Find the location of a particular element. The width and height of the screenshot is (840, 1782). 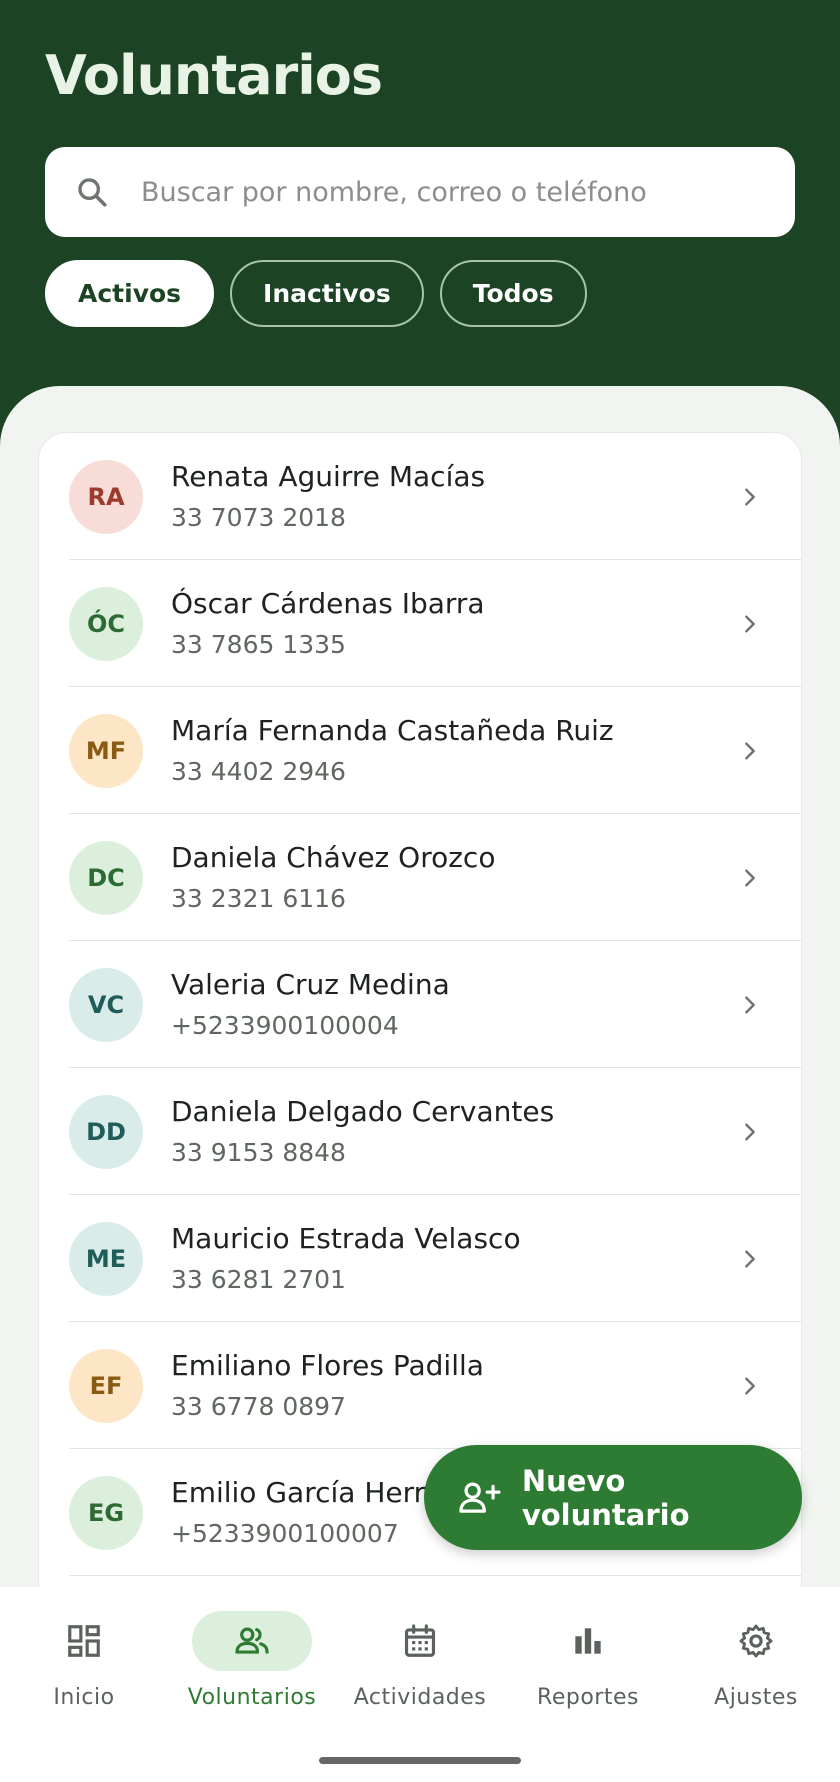

volunteer-phone: 33 4402 2946 is located at coordinates (258, 771).